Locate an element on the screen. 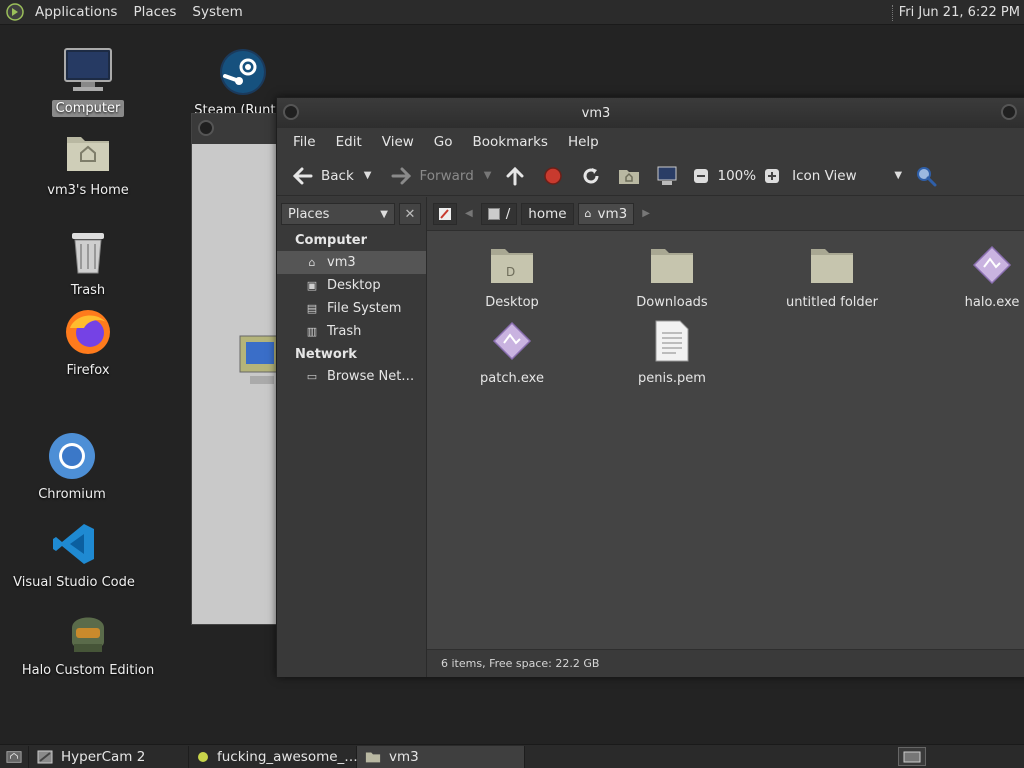  sidebar-item-label: Desktop is located at coordinates (354, 285).